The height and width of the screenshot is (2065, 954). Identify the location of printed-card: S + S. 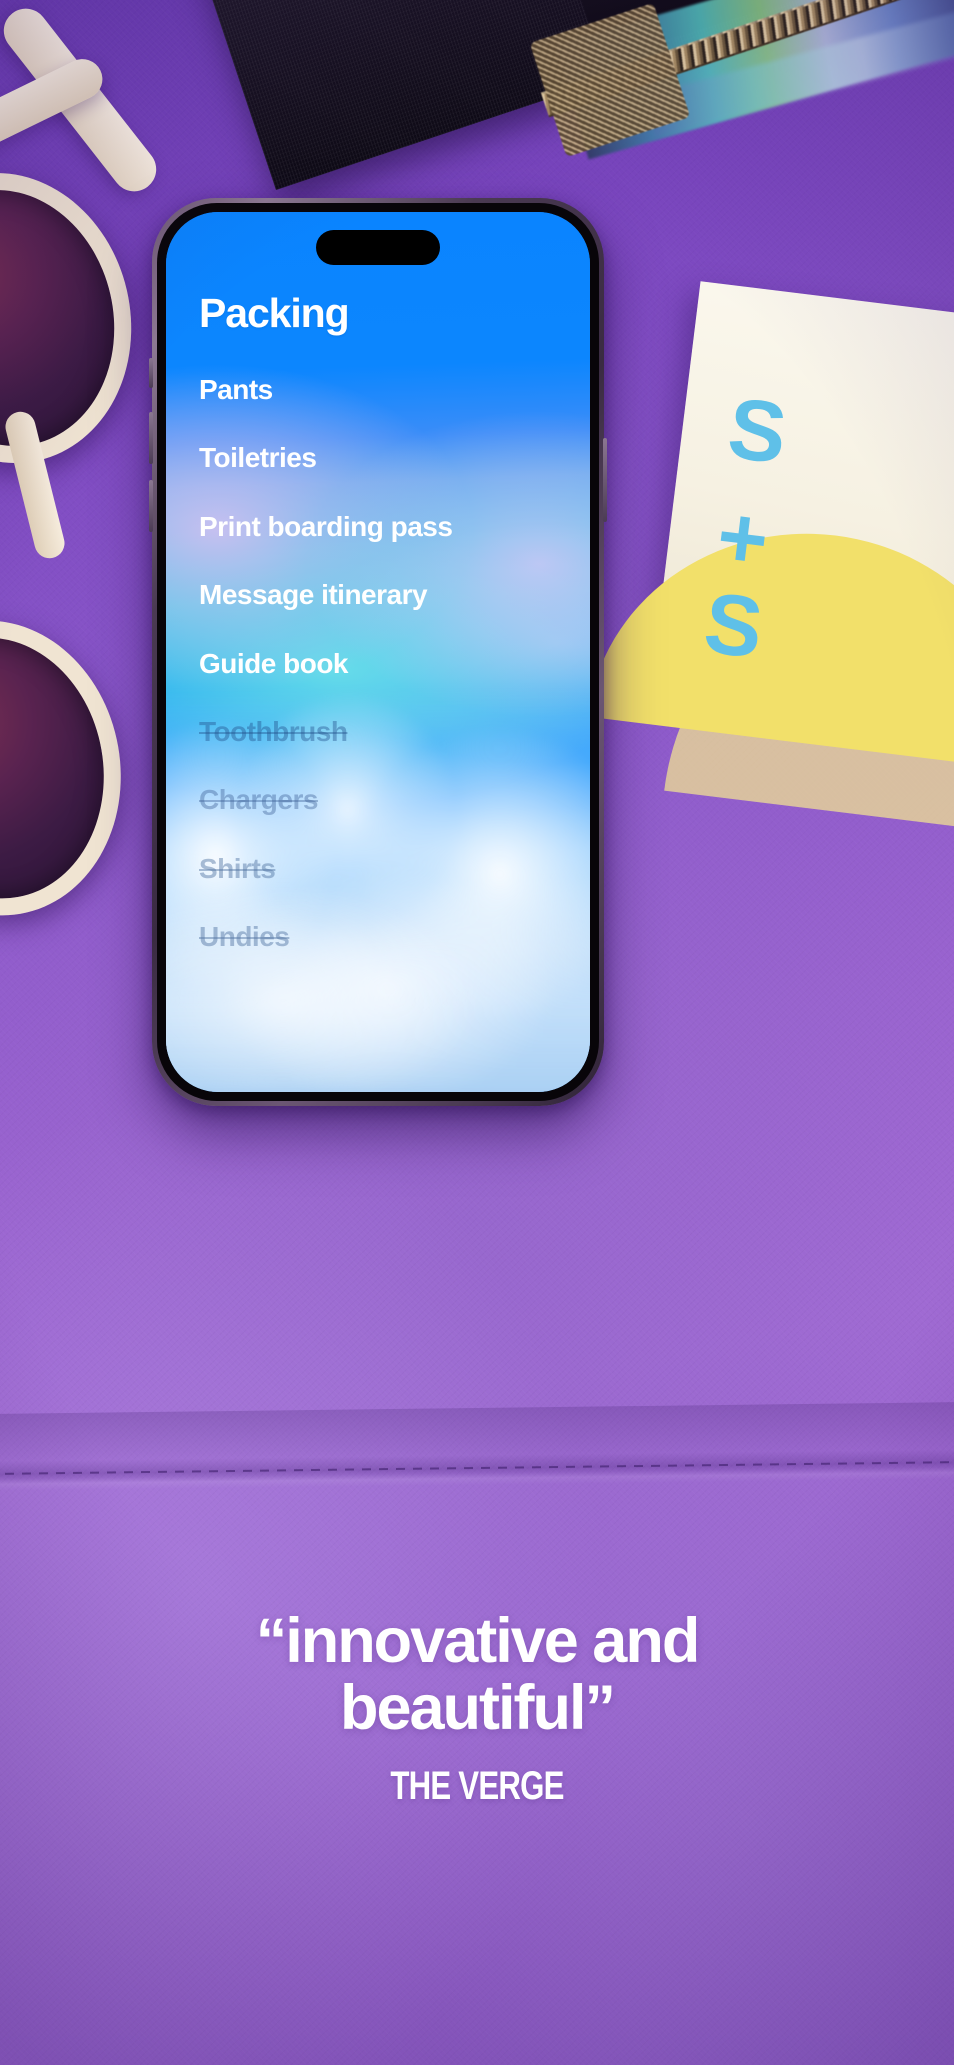
(770, 560).